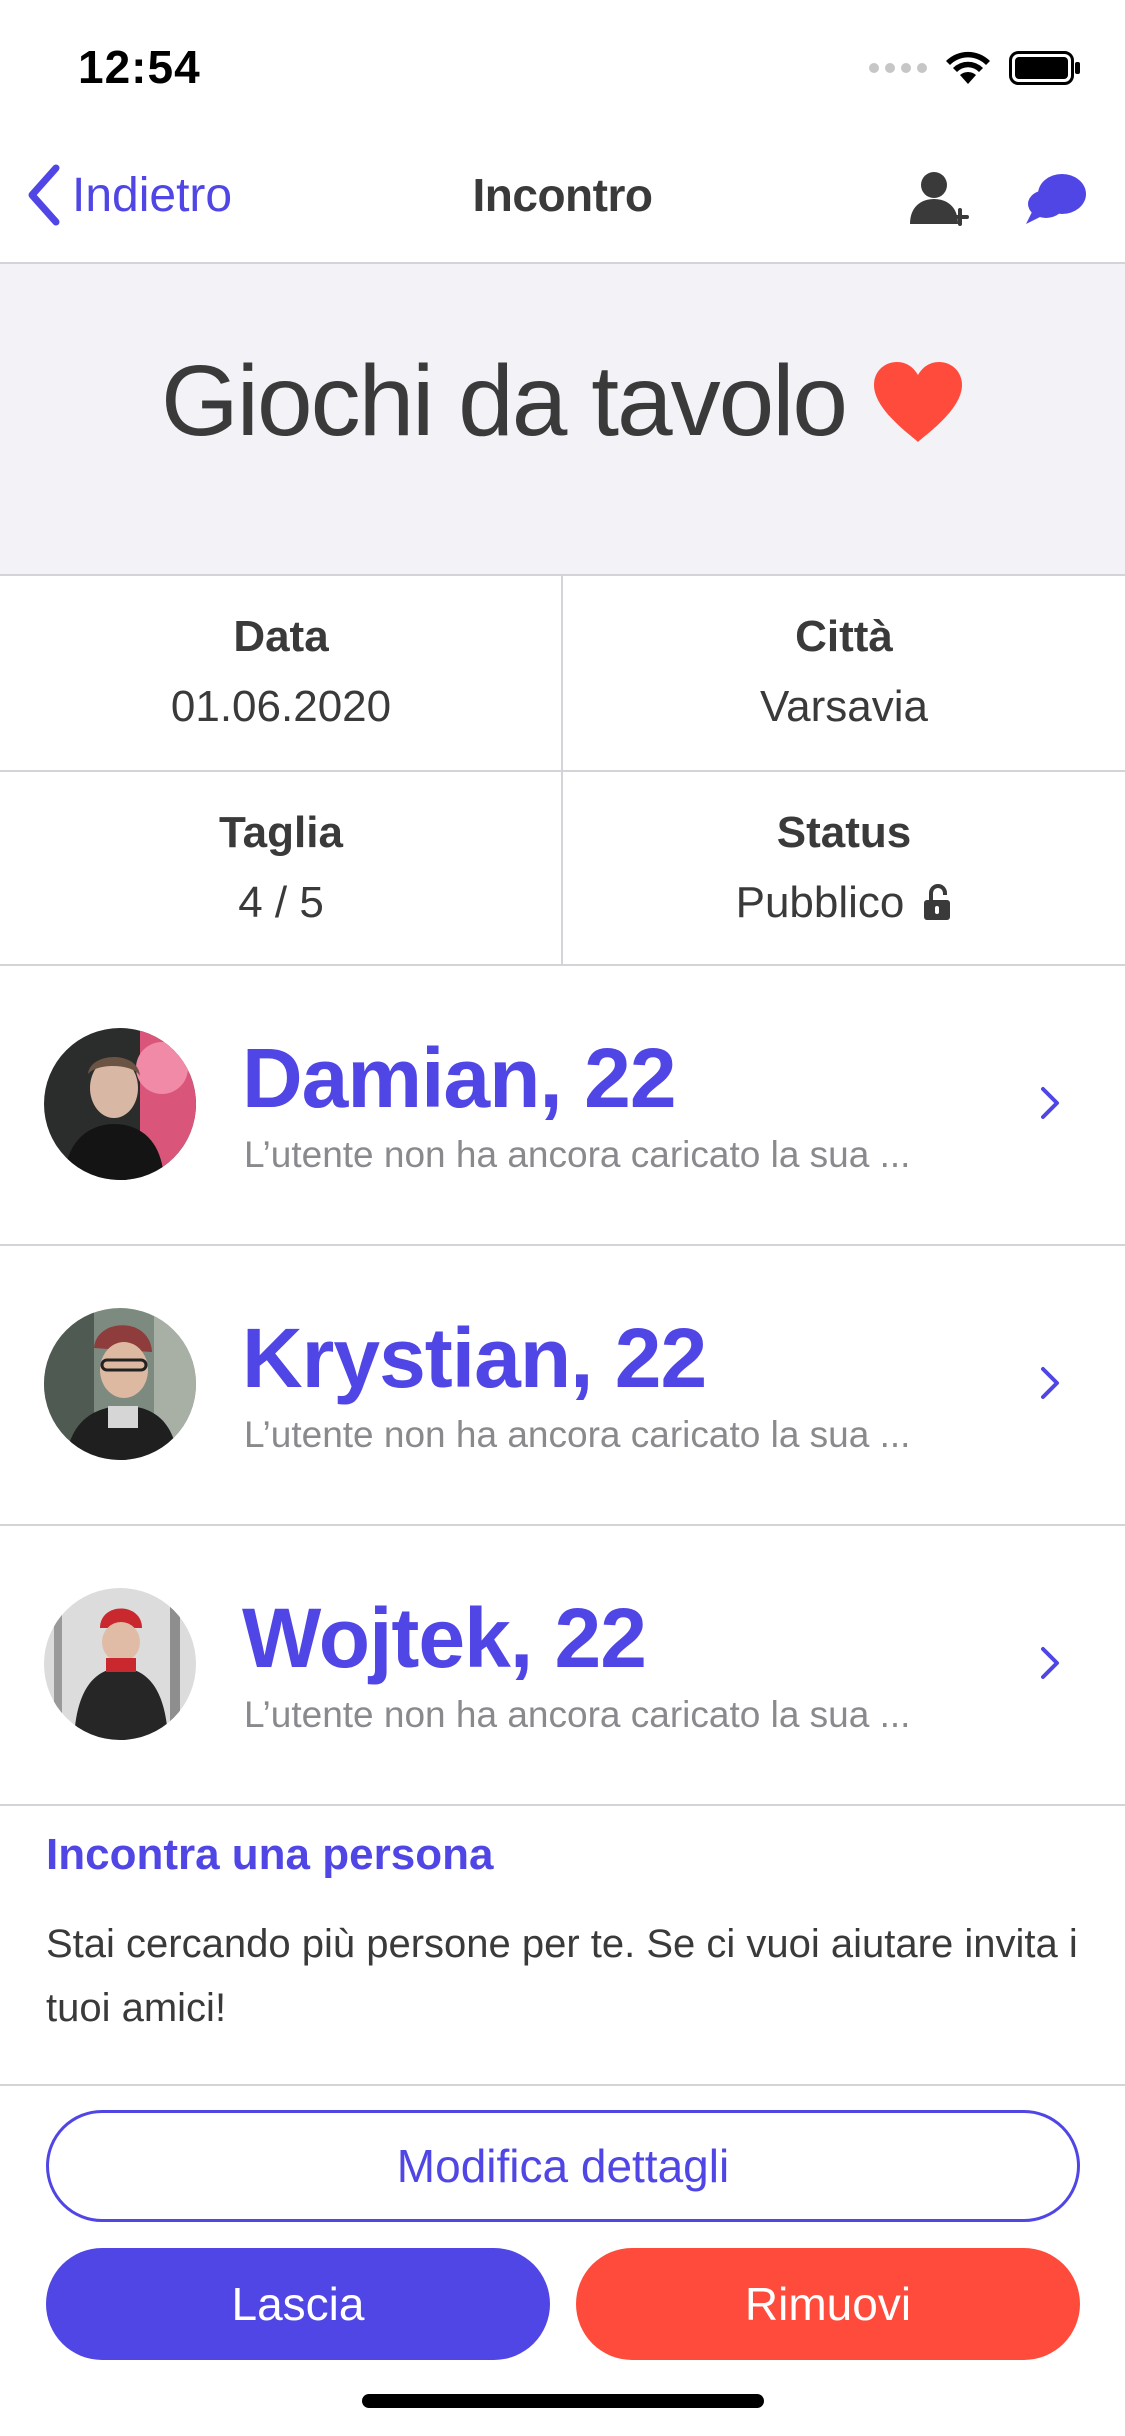 This screenshot has height=2436, width=1125. What do you see at coordinates (563, 2401) in the screenshot?
I see `home-indicator` at bounding box center [563, 2401].